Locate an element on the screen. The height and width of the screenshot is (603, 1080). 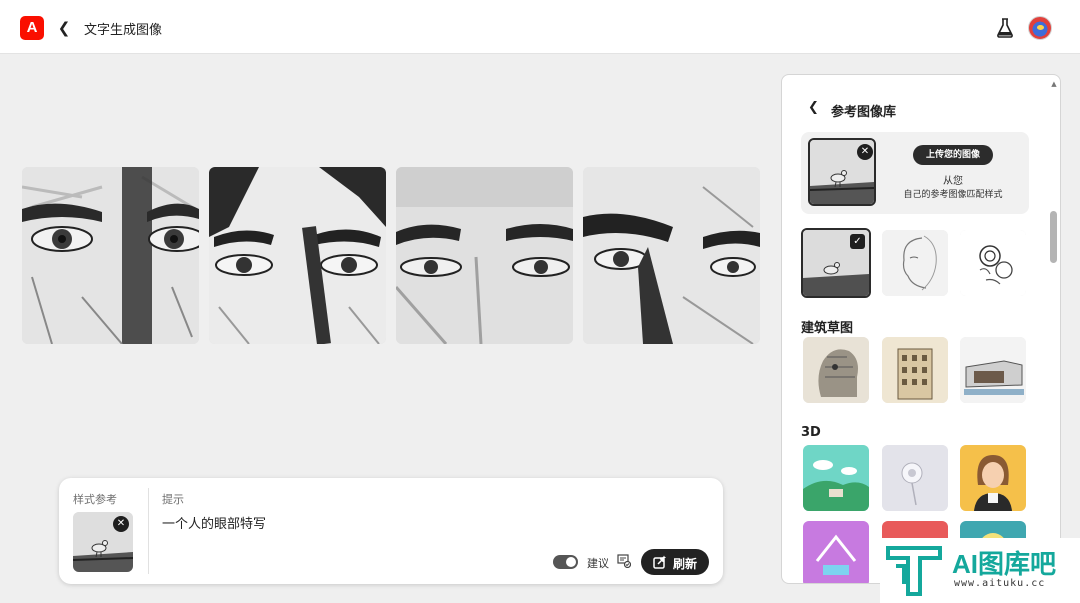
refresh-label: 刷新 is located at coordinates (685, 564).